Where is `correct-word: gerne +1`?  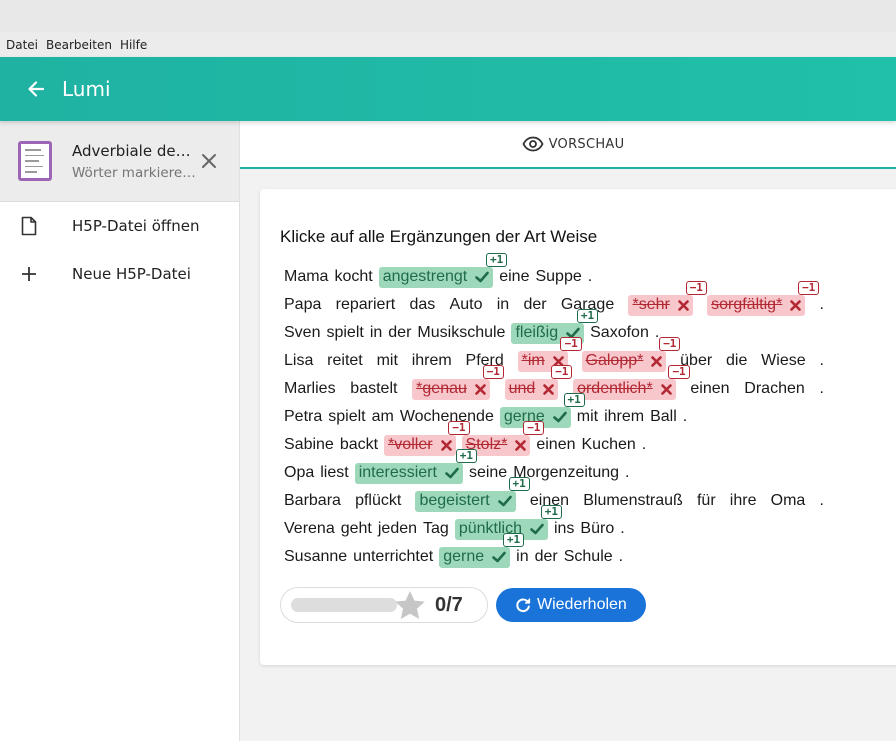
correct-word: gerne +1 is located at coordinates (482, 550).